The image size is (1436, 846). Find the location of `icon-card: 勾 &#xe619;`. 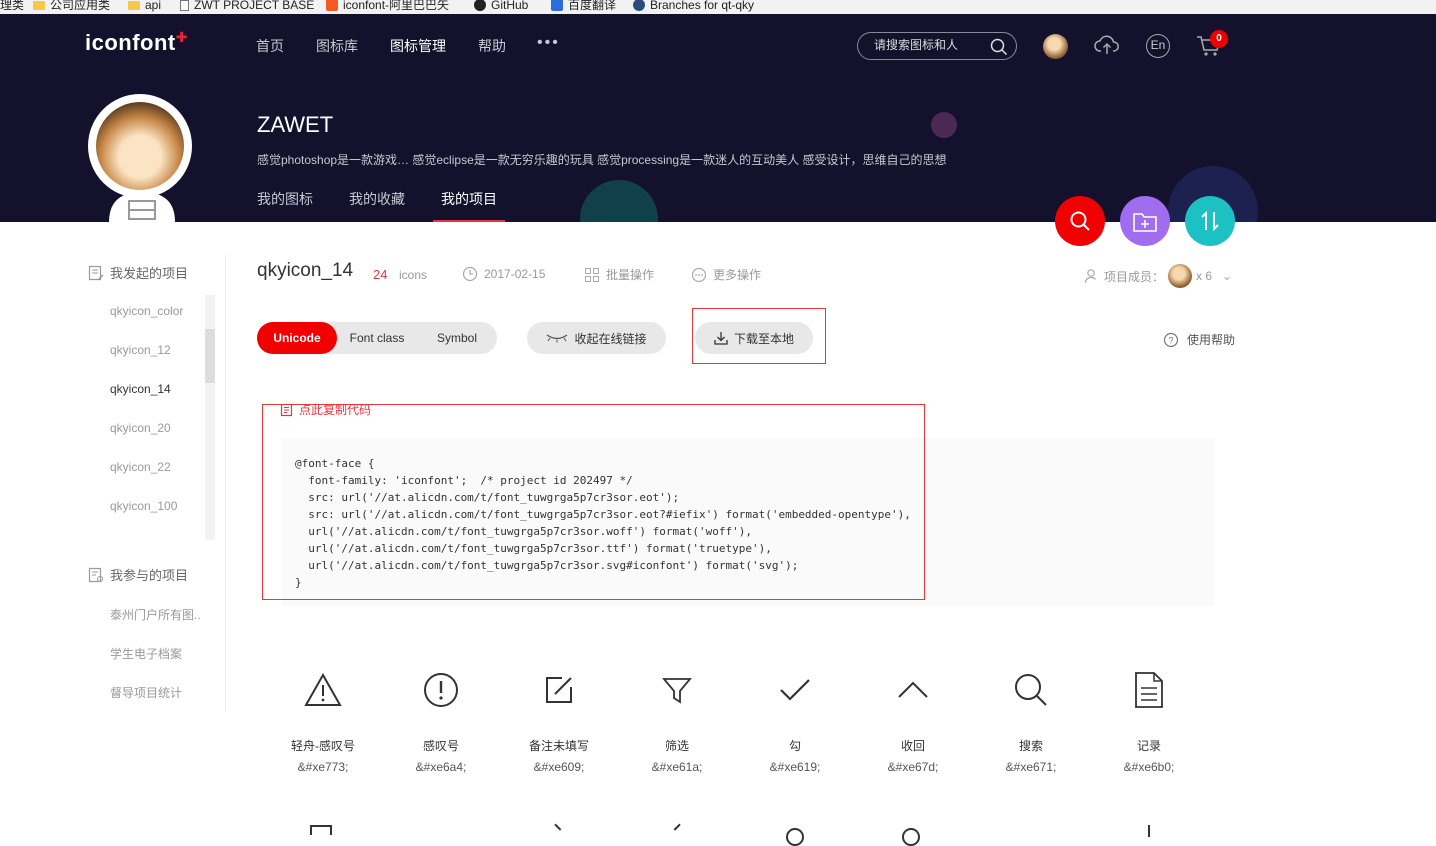

icon-card: 勾 &#xe619; is located at coordinates (795, 721).